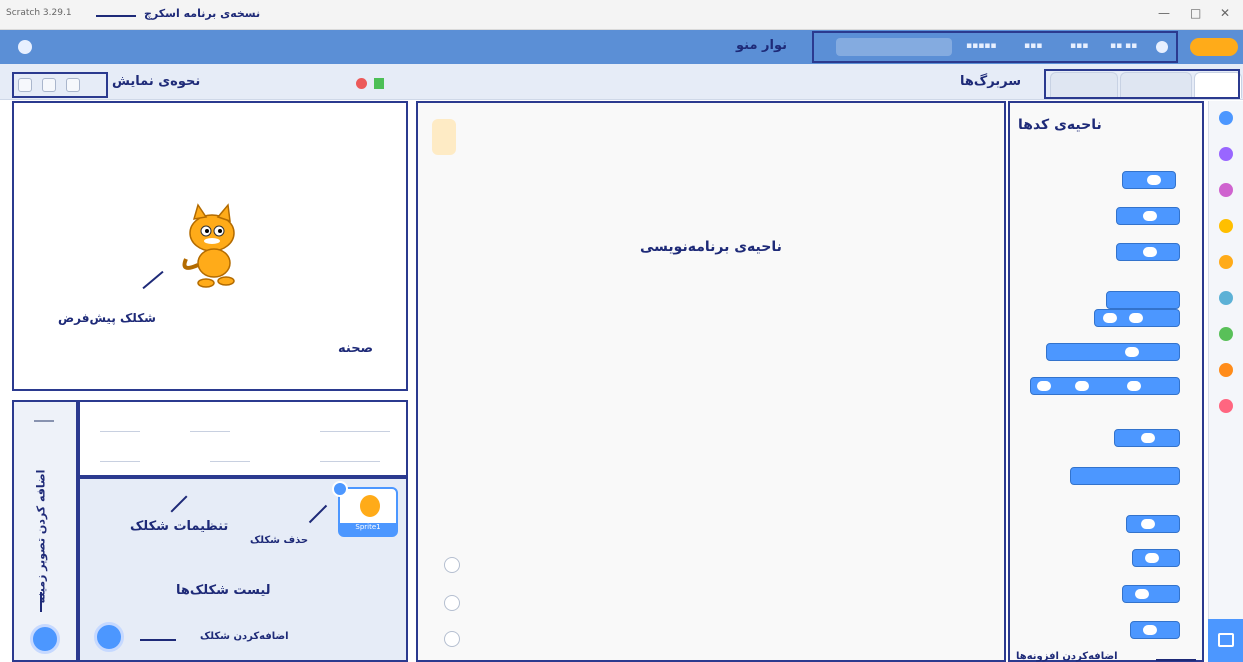 Image resolution: width=1243 pixels, height=662 pixels. I want to click on sprite-thumb-name: Sprite1, so click(368, 529).